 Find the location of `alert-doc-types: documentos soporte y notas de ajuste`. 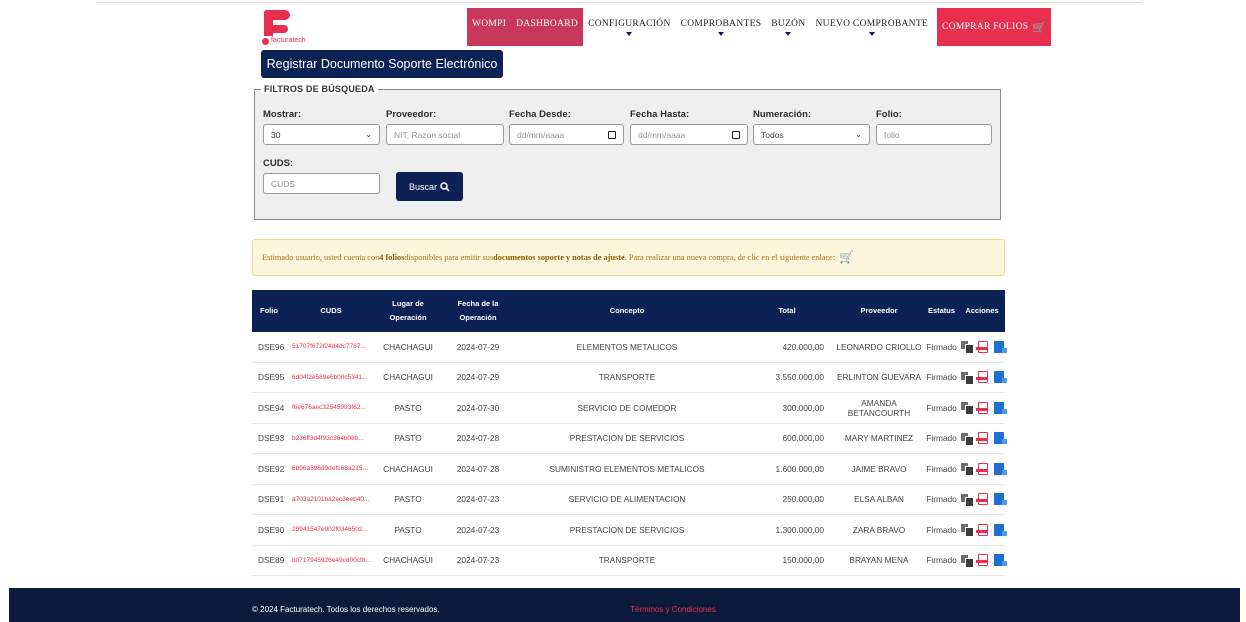

alert-doc-types: documentos soporte y notas de ajuste is located at coordinates (559, 257).